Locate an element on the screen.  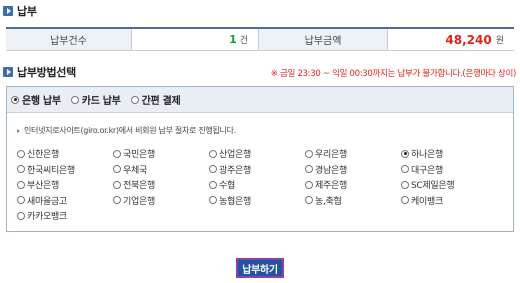
bank-label: 신한은행 is located at coordinates (43, 155).